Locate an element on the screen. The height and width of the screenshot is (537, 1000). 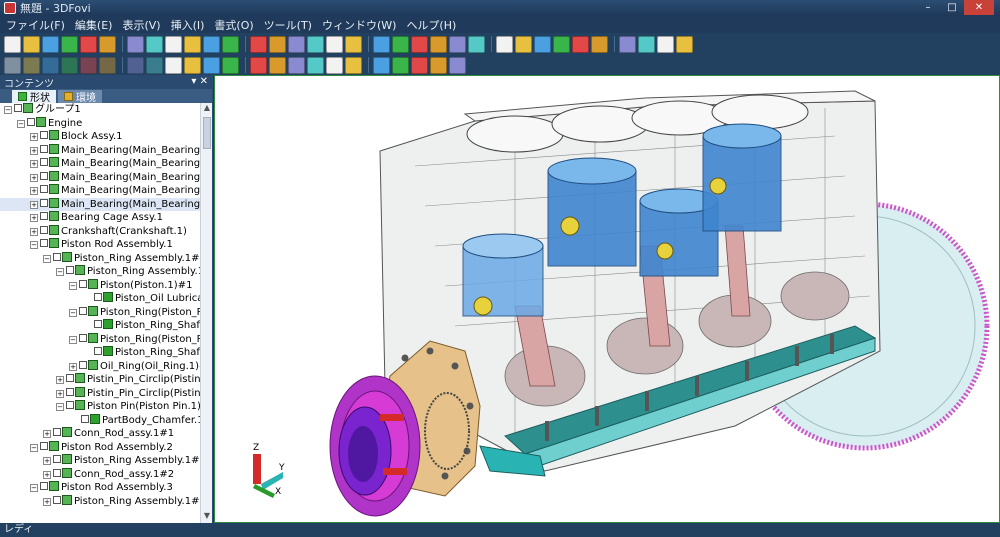
zoom-icon is located at coordinates (580, 44).